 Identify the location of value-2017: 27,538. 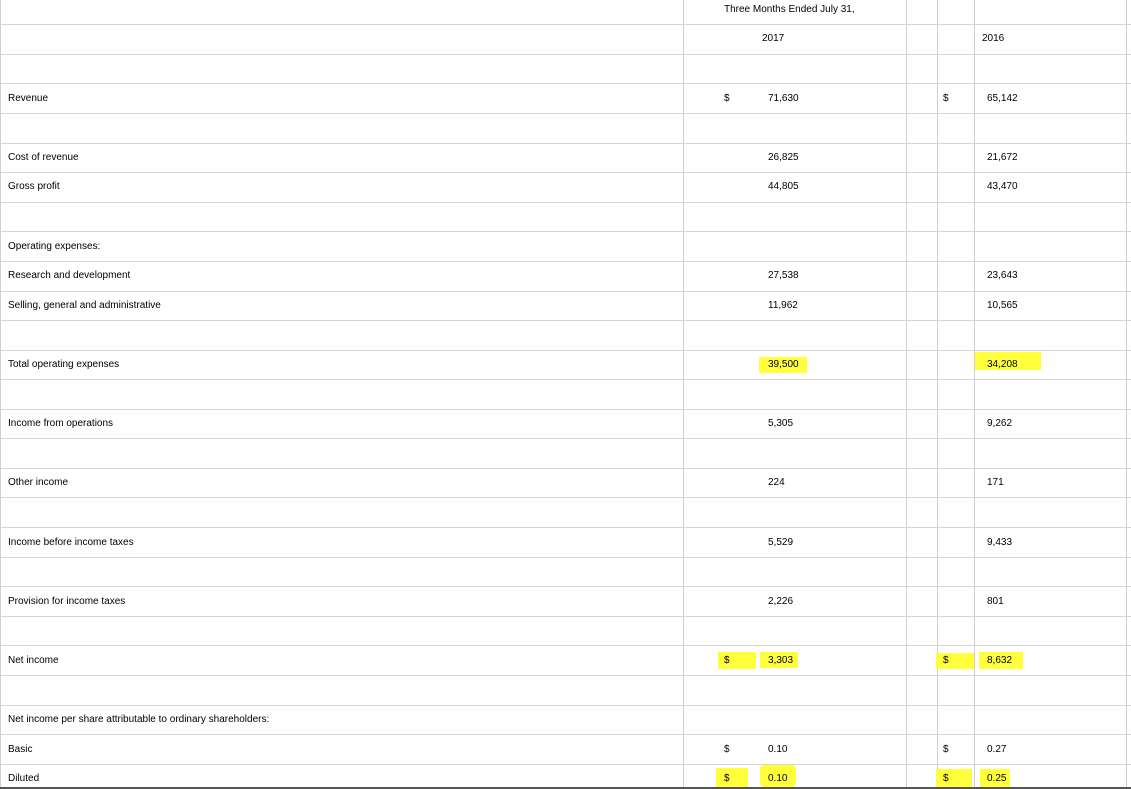
(783, 275).